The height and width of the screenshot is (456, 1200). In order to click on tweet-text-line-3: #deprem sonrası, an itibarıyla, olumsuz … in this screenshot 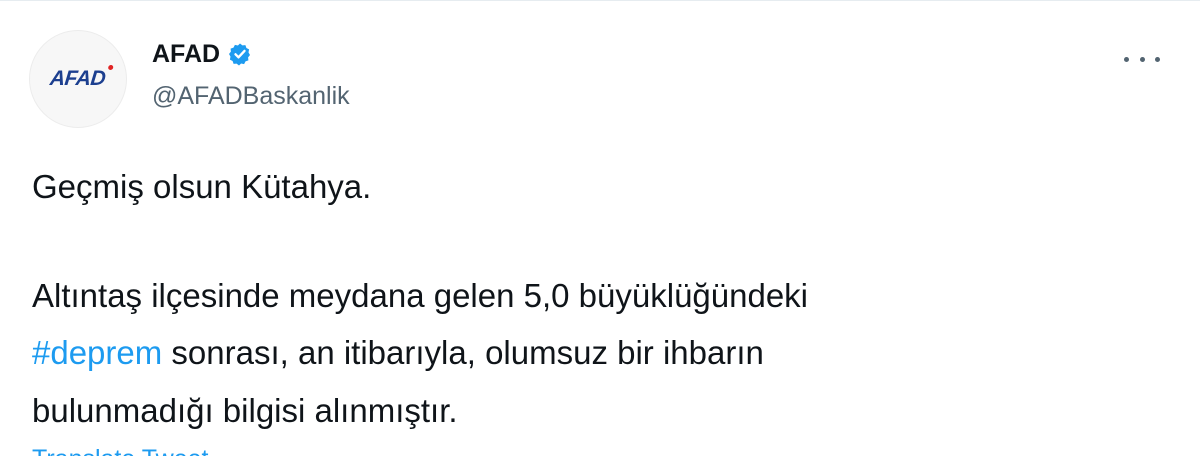, I will do `click(602, 353)`.